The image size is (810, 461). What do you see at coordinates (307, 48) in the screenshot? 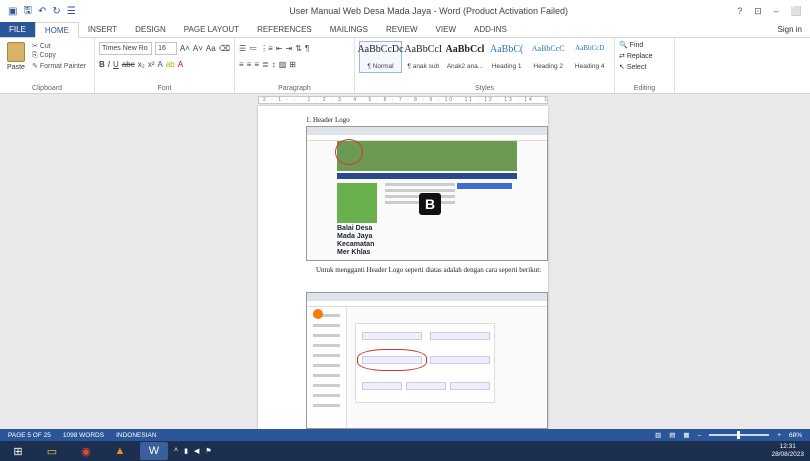
I see `pilcrow-icon: ¶` at bounding box center [307, 48].